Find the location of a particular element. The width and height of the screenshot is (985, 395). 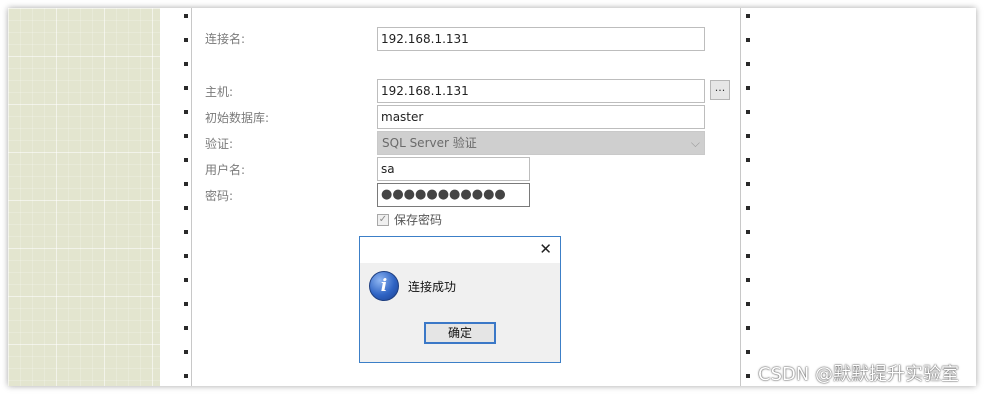

checkmark-icon: ✓ is located at coordinates (383, 219).